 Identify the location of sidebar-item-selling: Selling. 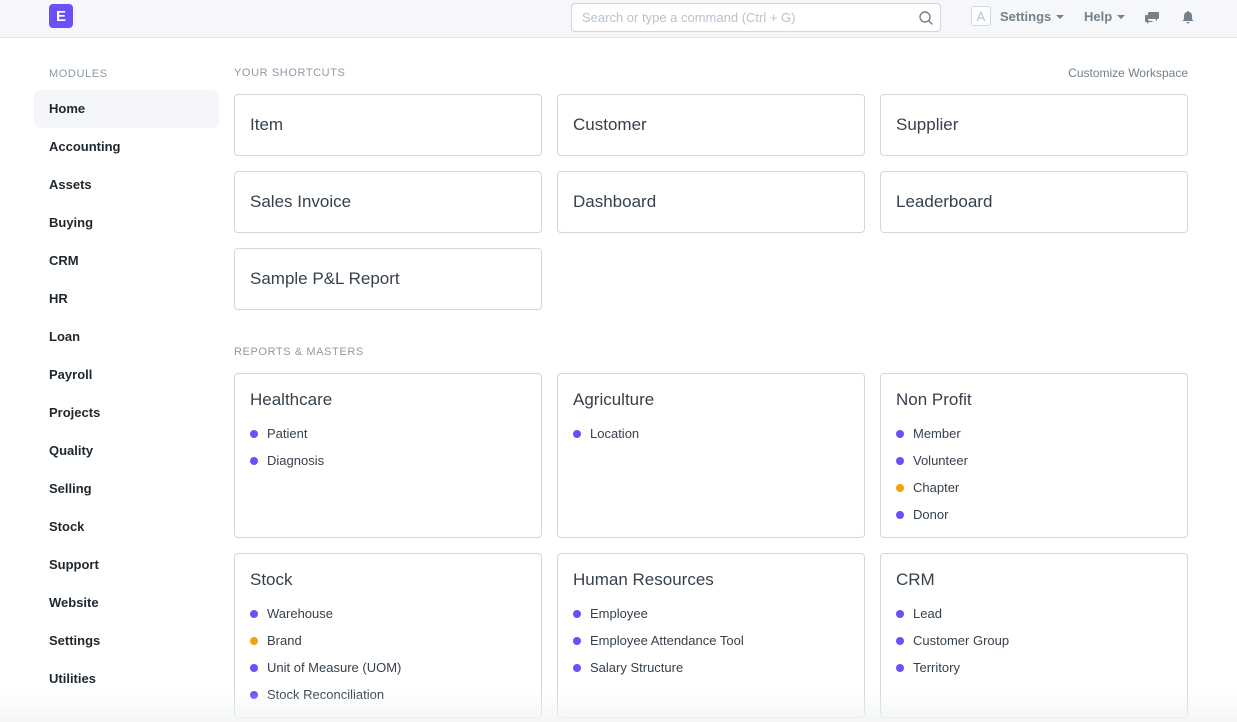
(126, 489).